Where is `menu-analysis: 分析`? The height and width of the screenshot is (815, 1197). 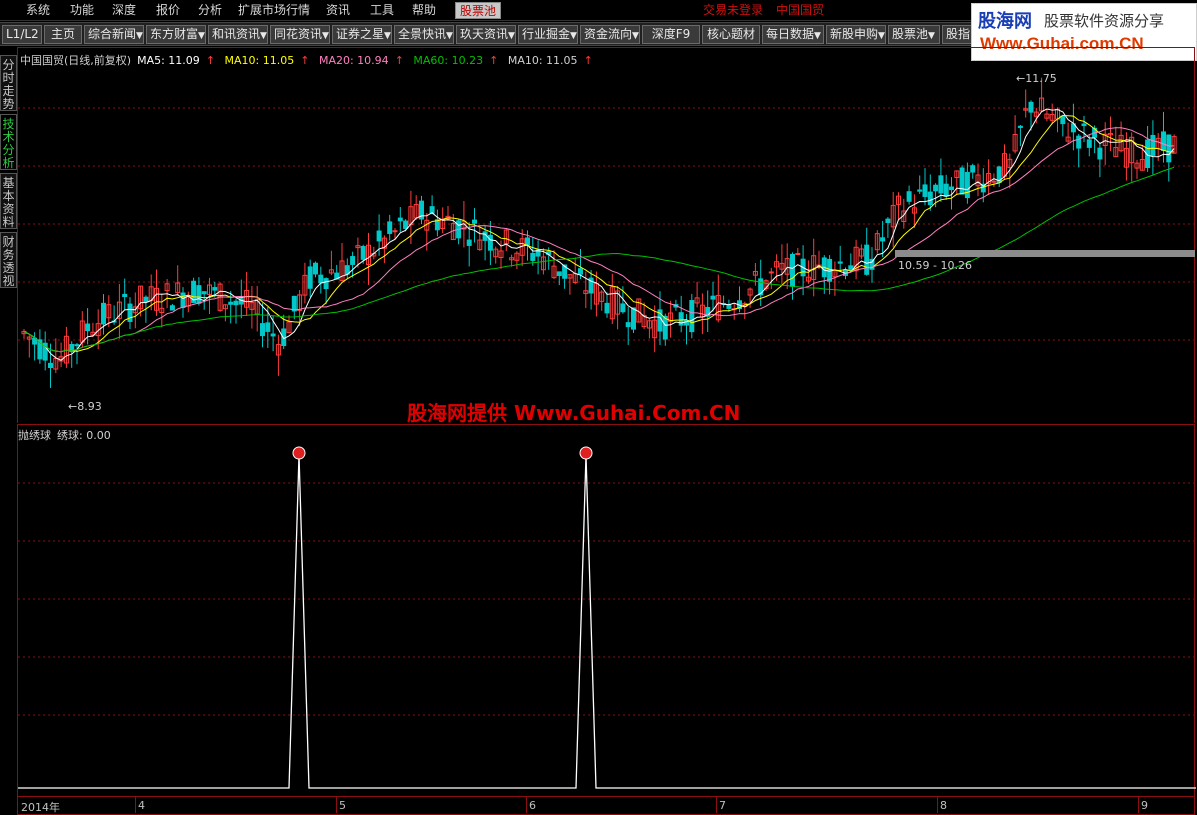 menu-analysis: 分析 is located at coordinates (210, 10).